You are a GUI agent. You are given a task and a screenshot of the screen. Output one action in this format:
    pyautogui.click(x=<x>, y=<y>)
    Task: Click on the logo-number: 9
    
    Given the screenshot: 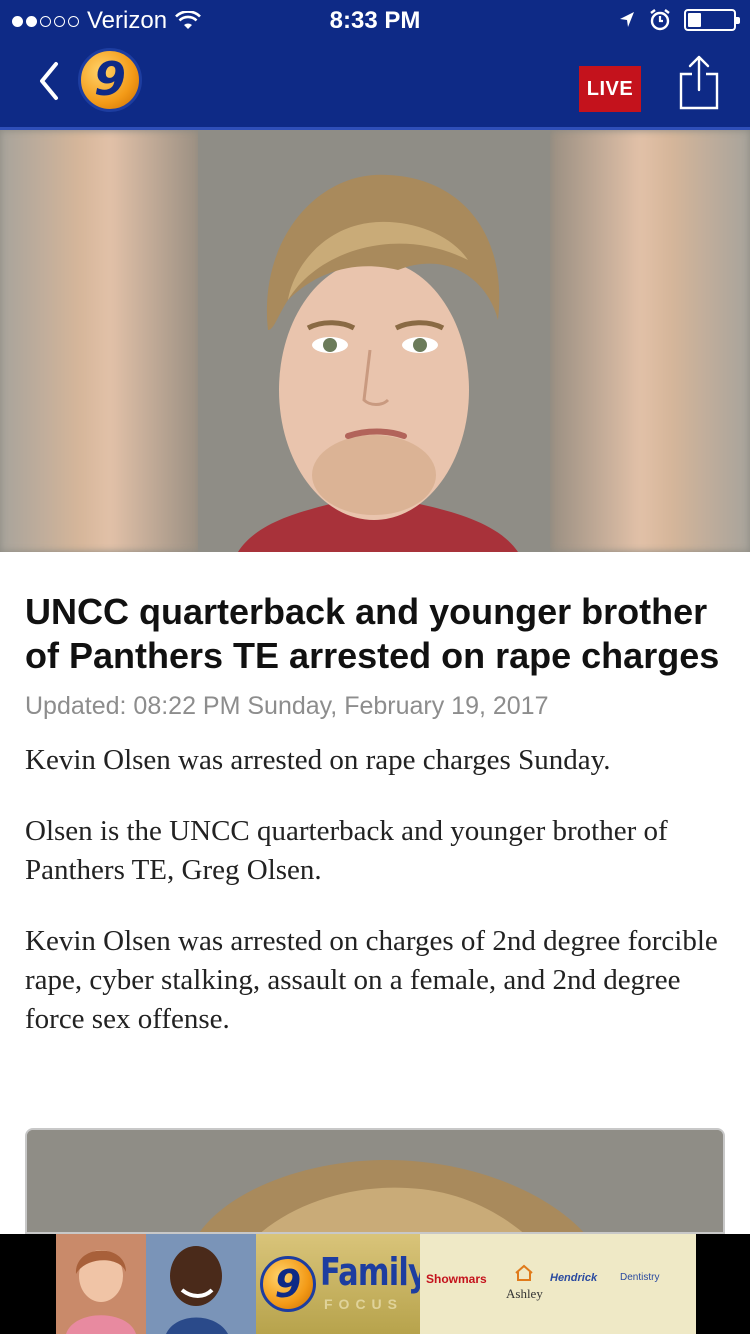 What is the action you would take?
    pyautogui.click(x=109, y=79)
    